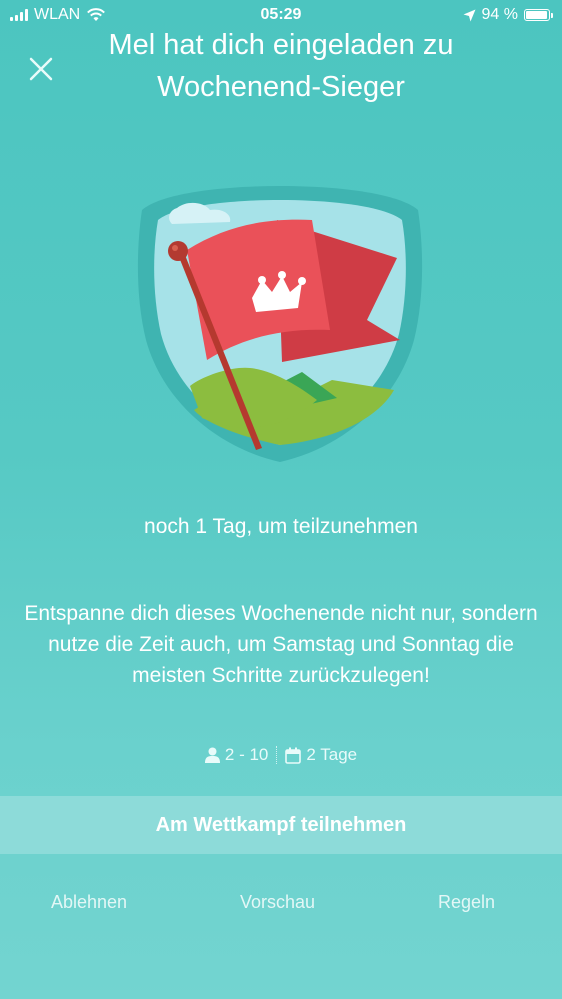  I want to click on person-icon, so click(212, 755).